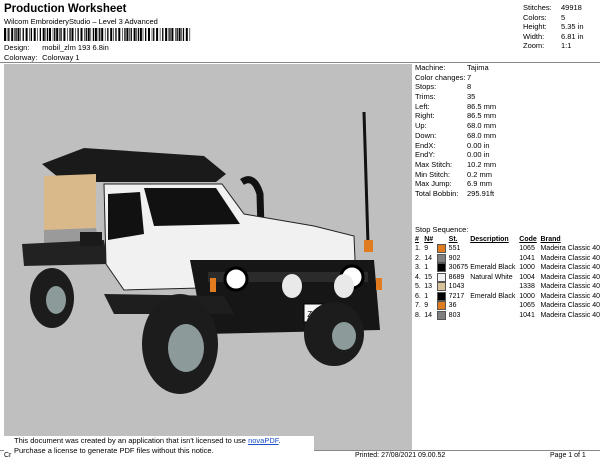  What do you see at coordinates (422, 106) in the screenshot?
I see `stat-label: Left:` at bounding box center [422, 106].